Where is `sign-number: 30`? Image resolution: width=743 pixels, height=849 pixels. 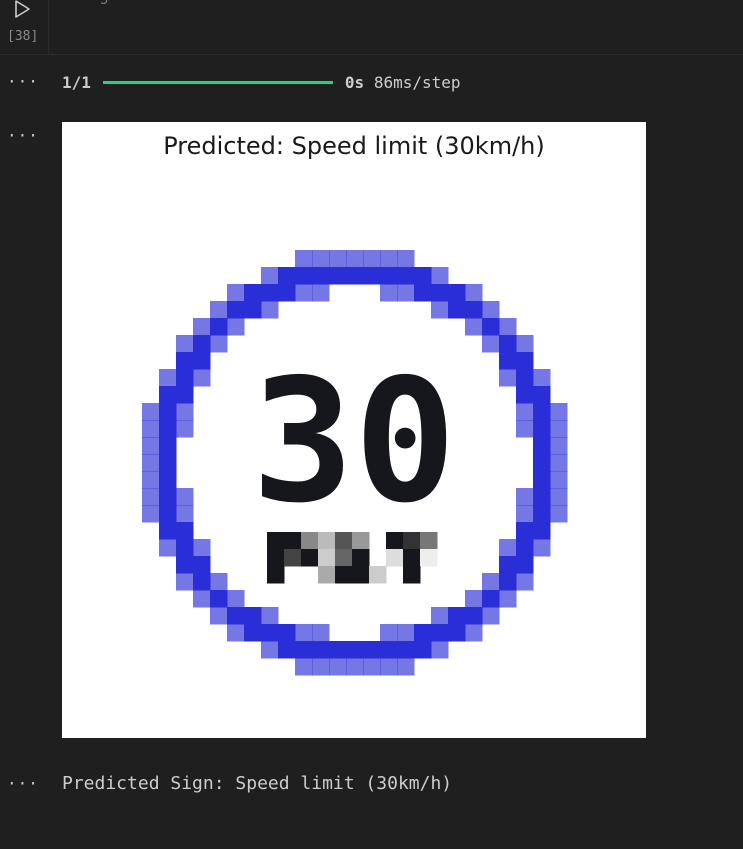
sign-number: 30 is located at coordinates (354, 442).